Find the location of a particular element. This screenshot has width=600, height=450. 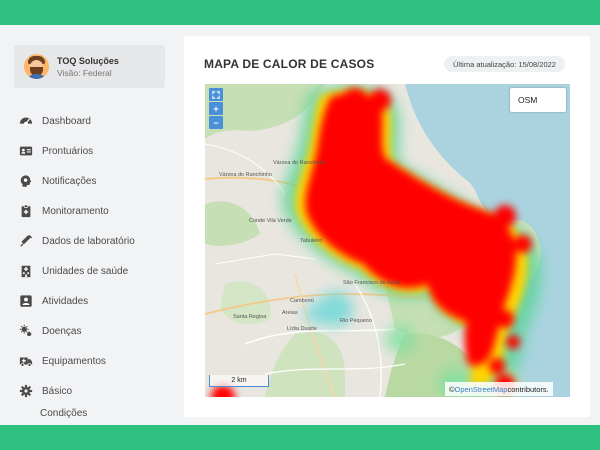

zoom-out-button: − is located at coordinates (216, 122).